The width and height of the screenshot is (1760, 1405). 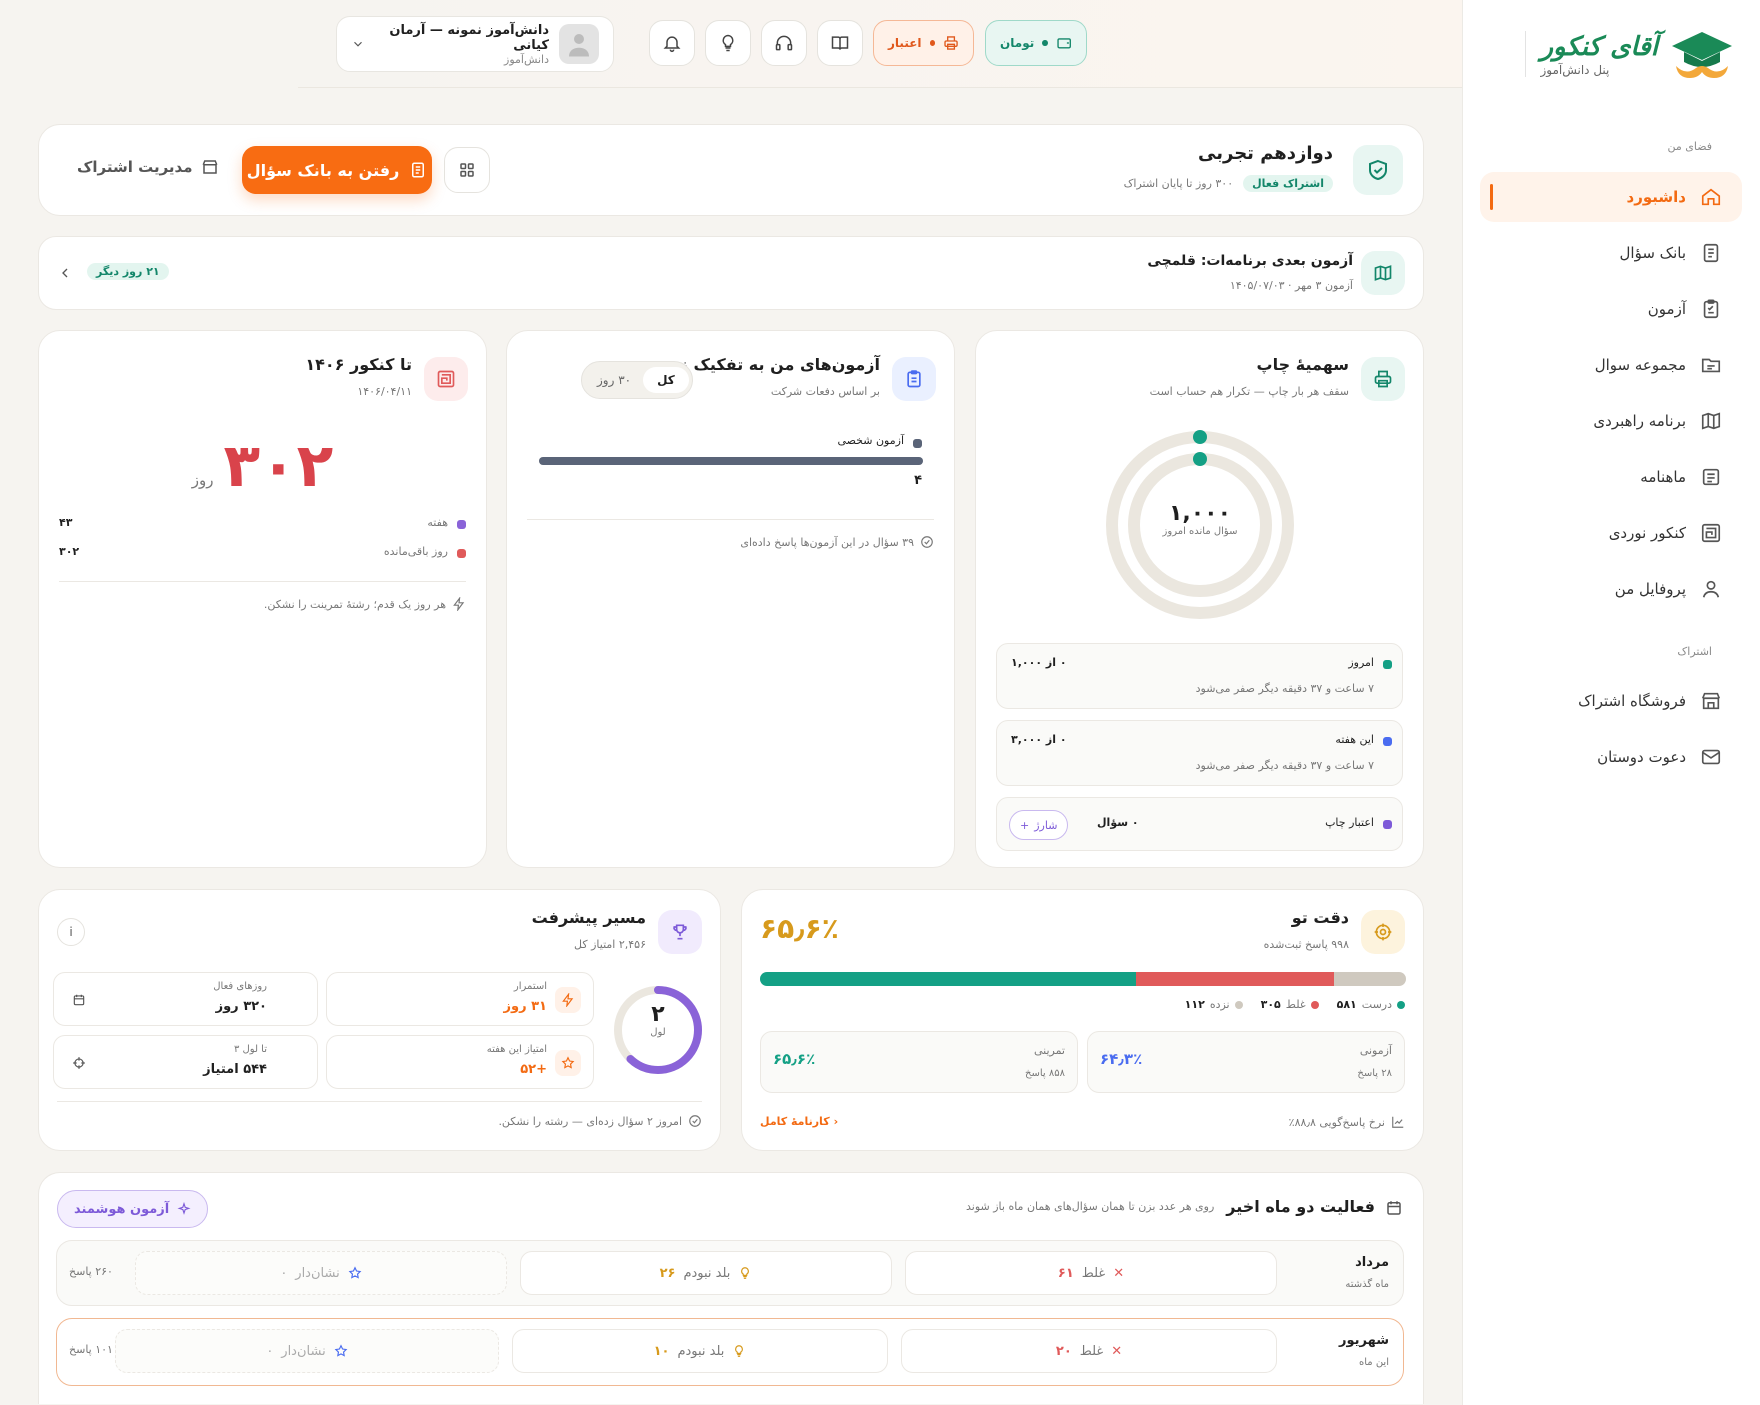 What do you see at coordinates (1611, 253) in the screenshot?
I see `sidebar-item-question-bank: بانک سؤال` at bounding box center [1611, 253].